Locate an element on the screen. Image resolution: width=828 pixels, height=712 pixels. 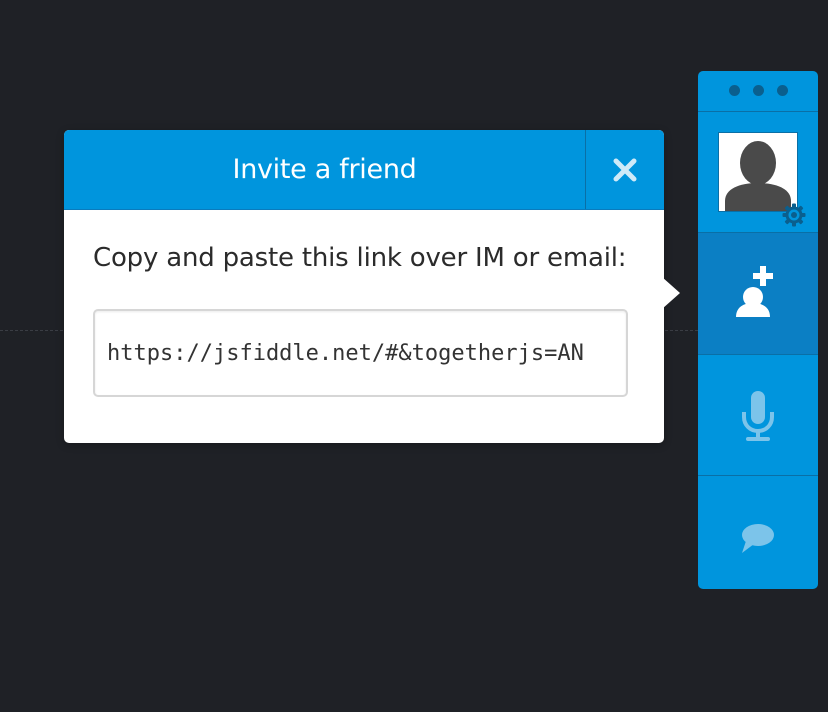
add-user-icon is located at coordinates (754, 291).